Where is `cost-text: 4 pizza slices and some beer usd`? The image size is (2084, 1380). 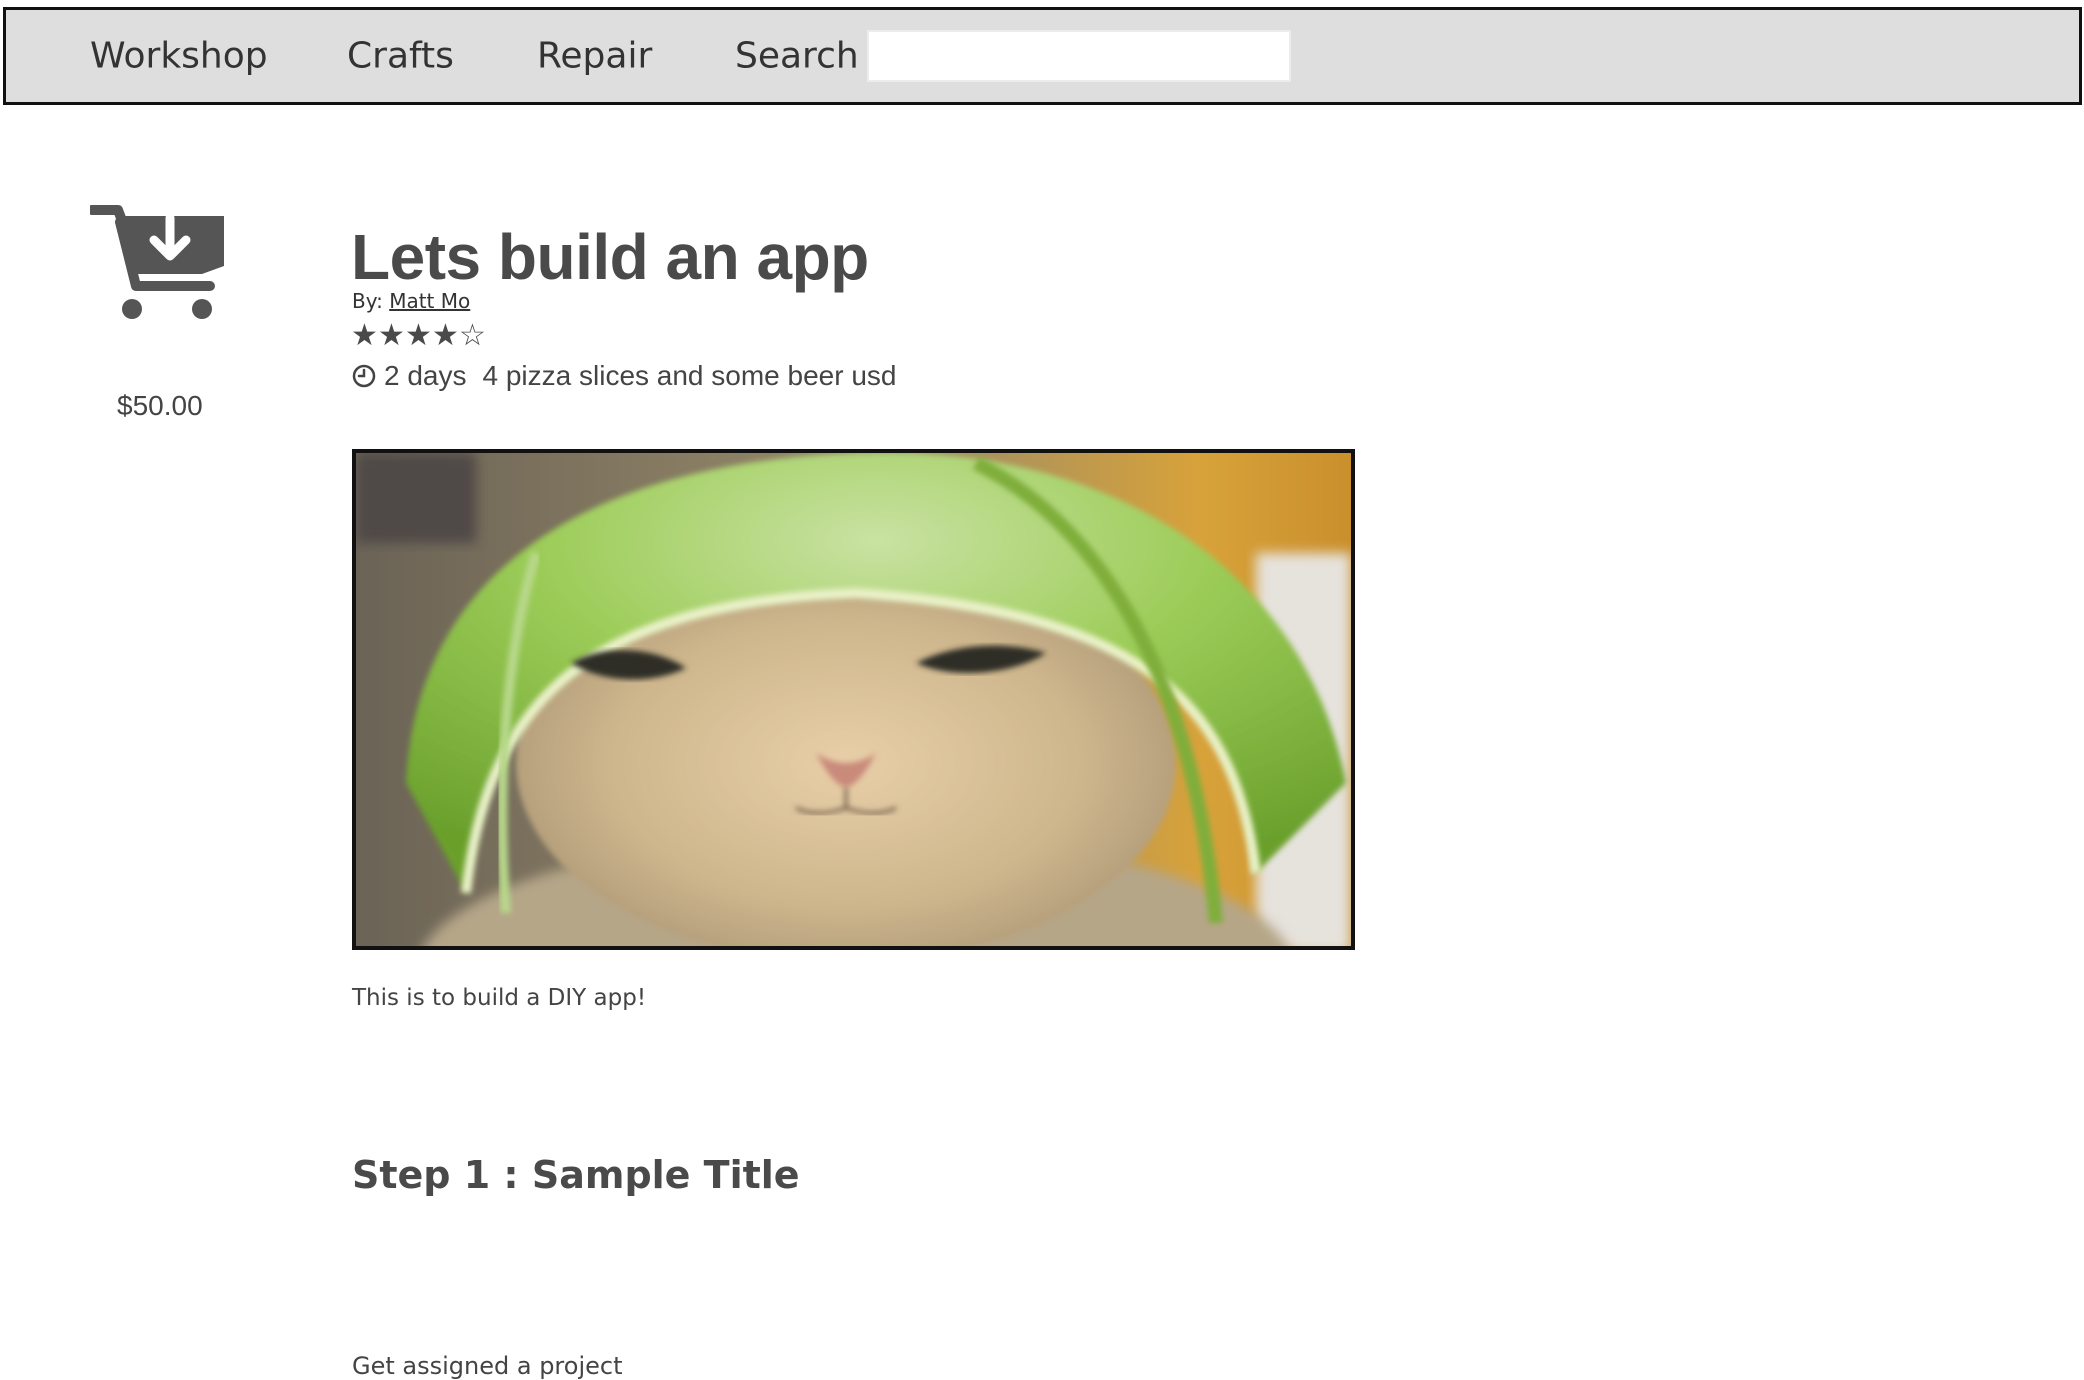
cost-text: 4 pizza slices and some beer usd is located at coordinates (689, 375).